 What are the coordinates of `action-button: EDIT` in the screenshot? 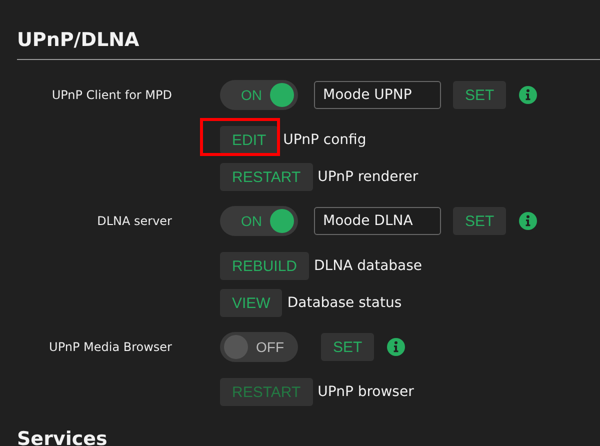 It's located at (249, 140).